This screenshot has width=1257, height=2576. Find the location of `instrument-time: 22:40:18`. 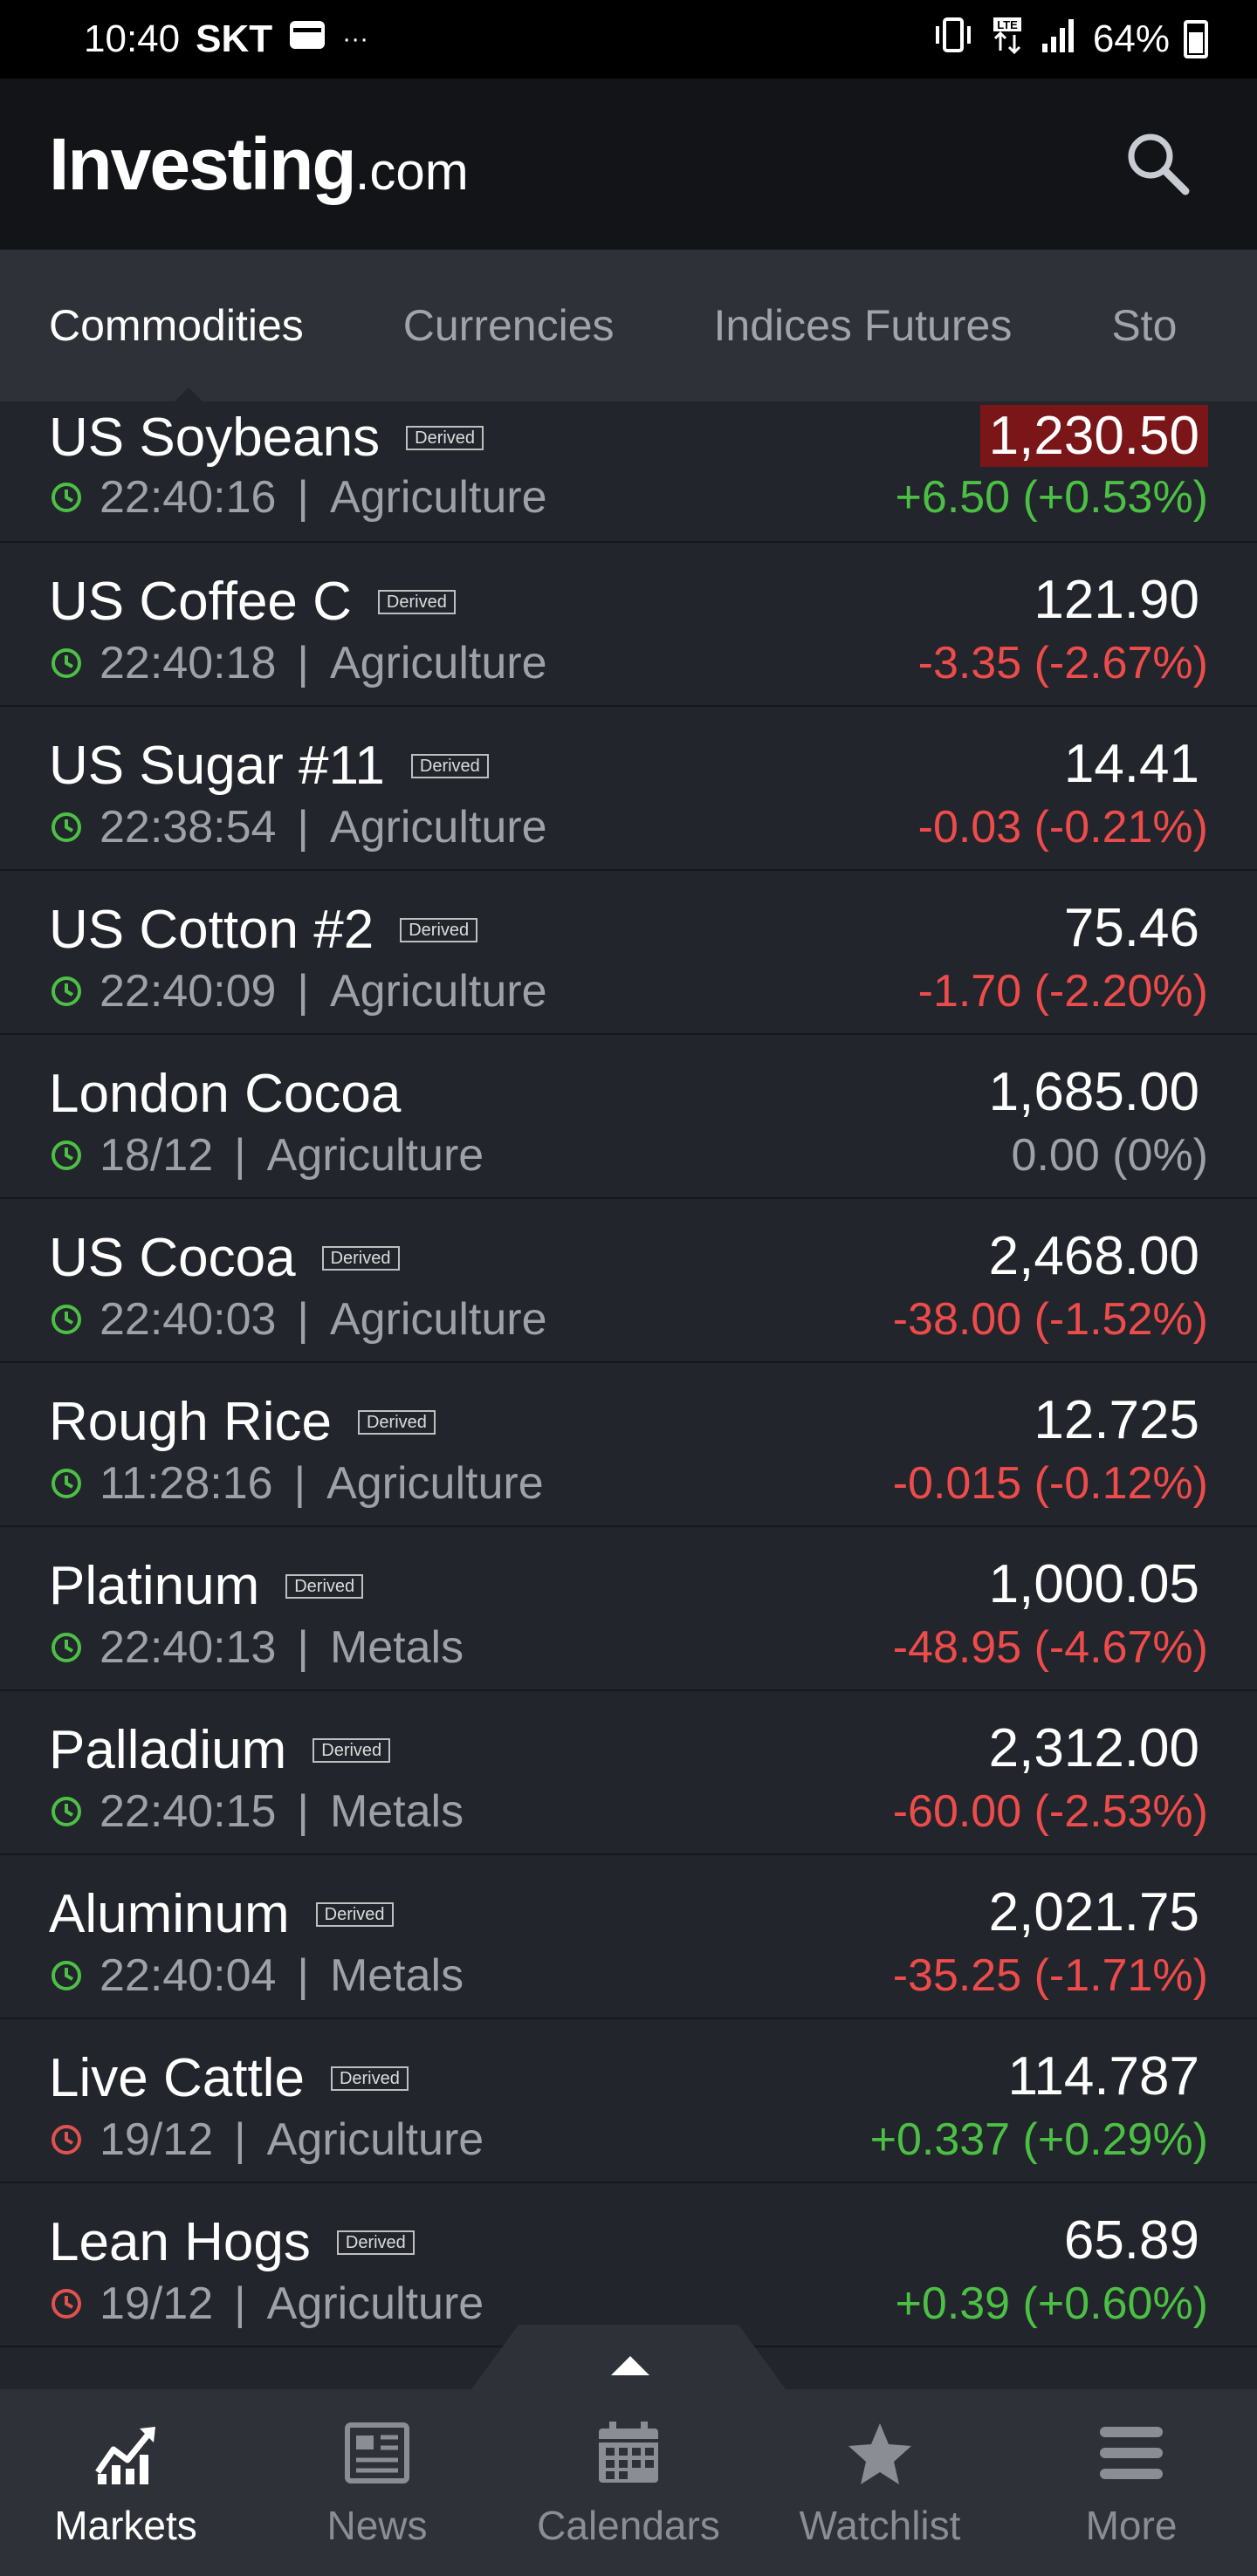

instrument-time: 22:40:18 is located at coordinates (188, 663).